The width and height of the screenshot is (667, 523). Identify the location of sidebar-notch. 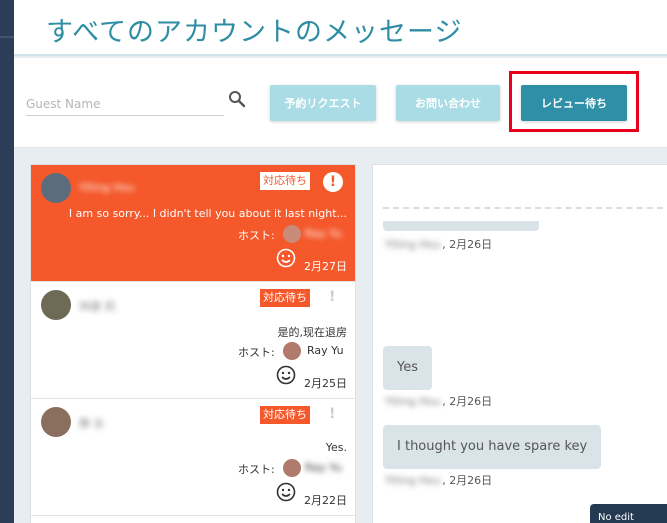
(7, 37).